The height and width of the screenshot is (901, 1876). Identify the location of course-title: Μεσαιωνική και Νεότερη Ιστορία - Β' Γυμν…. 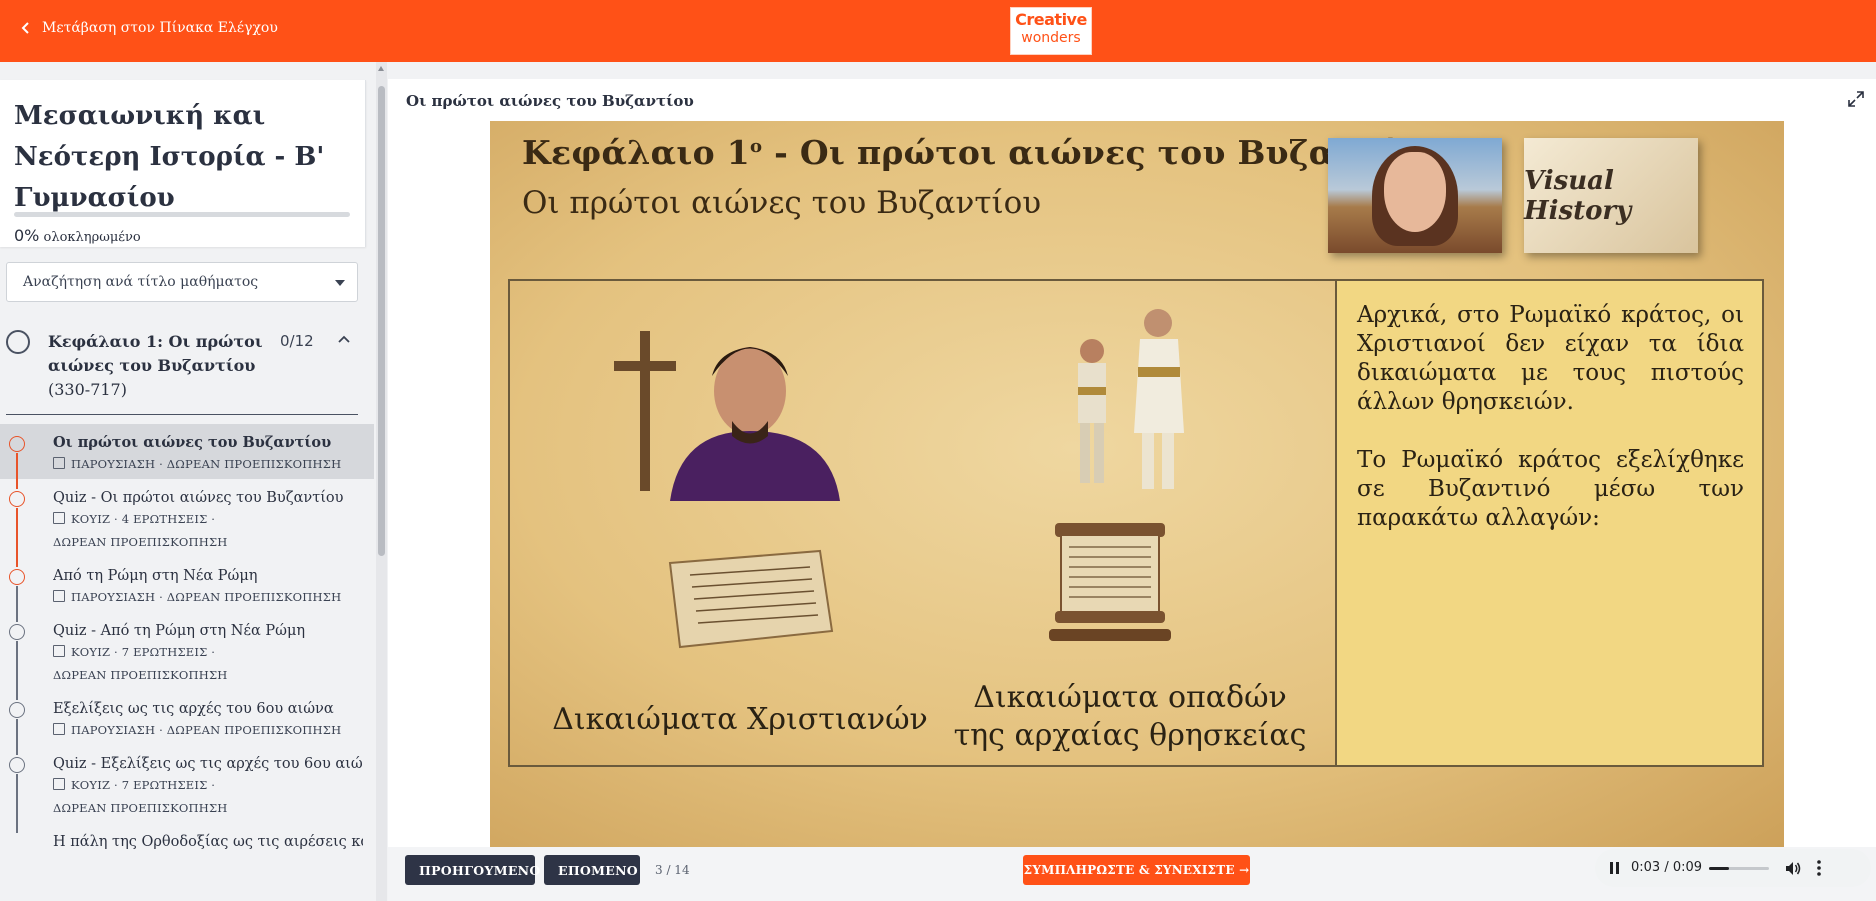
(169, 157).